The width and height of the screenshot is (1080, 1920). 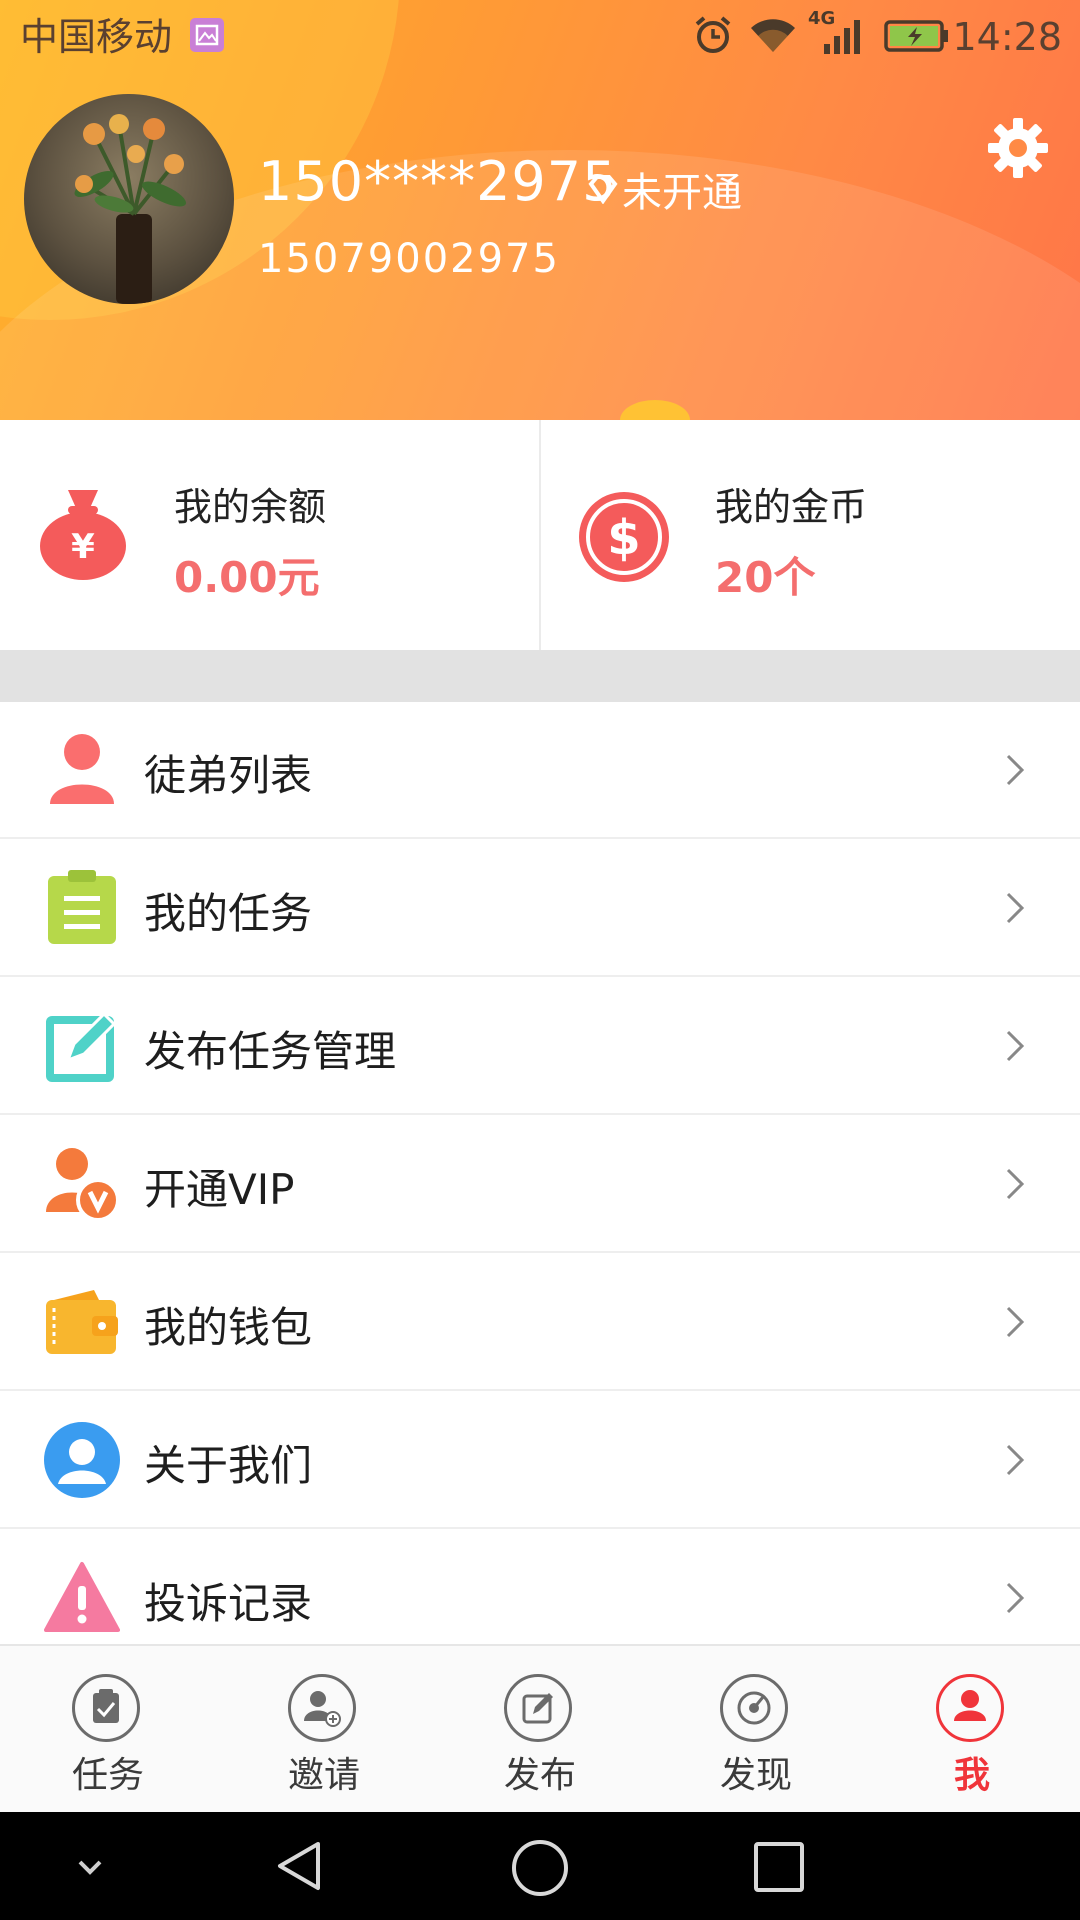 What do you see at coordinates (247, 577) in the screenshot?
I see `balance-value: 0.00元` at bounding box center [247, 577].